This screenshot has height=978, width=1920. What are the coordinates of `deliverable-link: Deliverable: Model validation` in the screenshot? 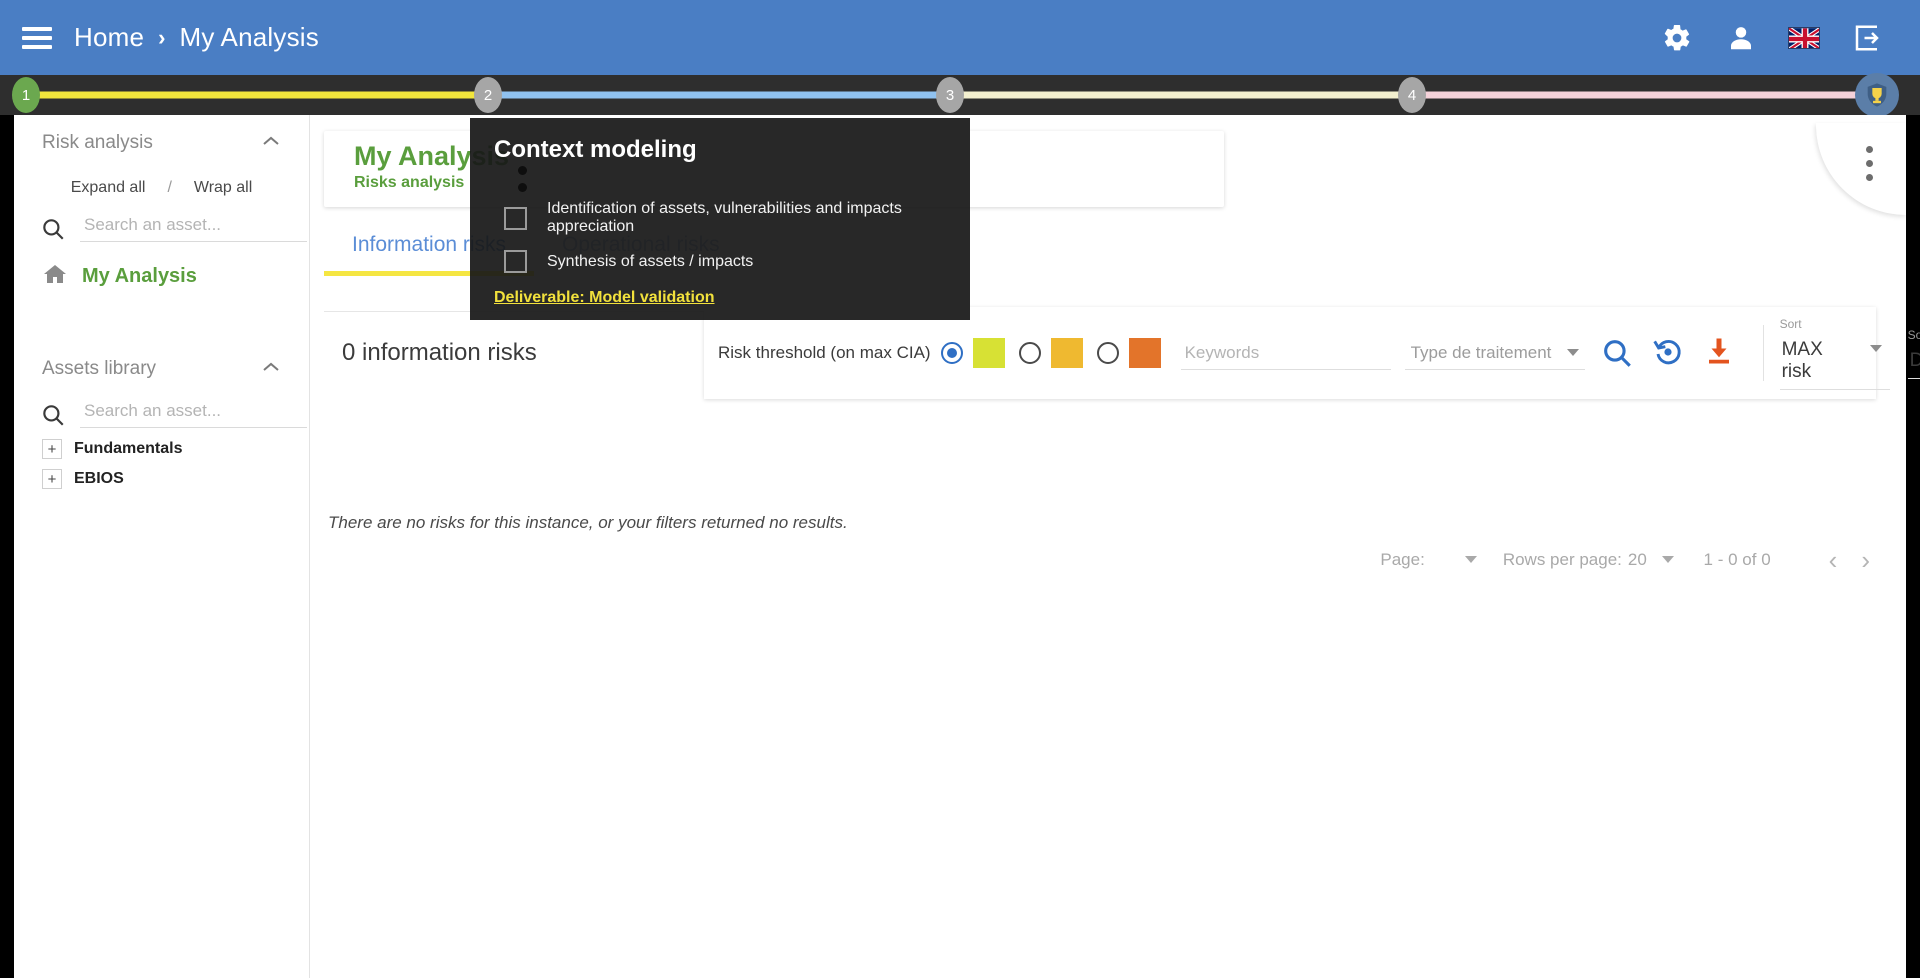 It's located at (604, 298).